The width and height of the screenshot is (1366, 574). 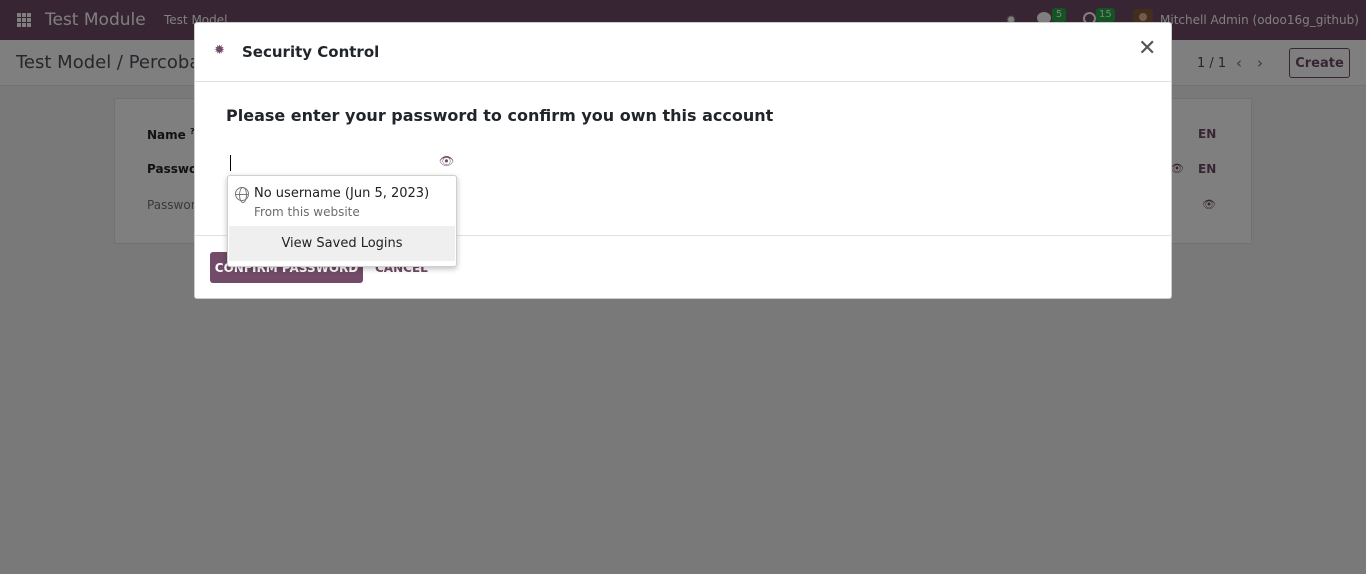 What do you see at coordinates (342, 243) in the screenshot?
I see `view-saved-logins-button: View Saved Logins` at bounding box center [342, 243].